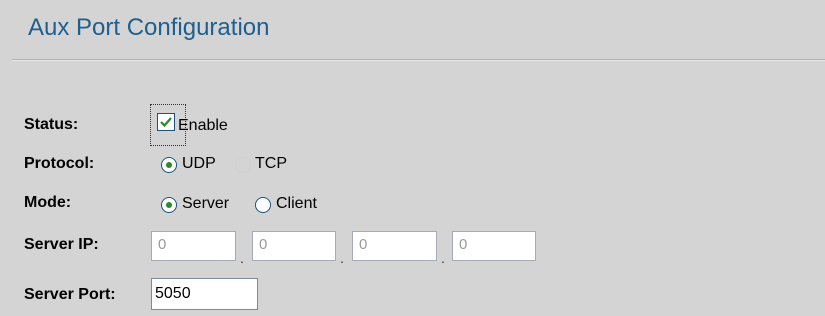  What do you see at coordinates (494, 246) in the screenshot?
I see `server-ip-octet-4: 0` at bounding box center [494, 246].